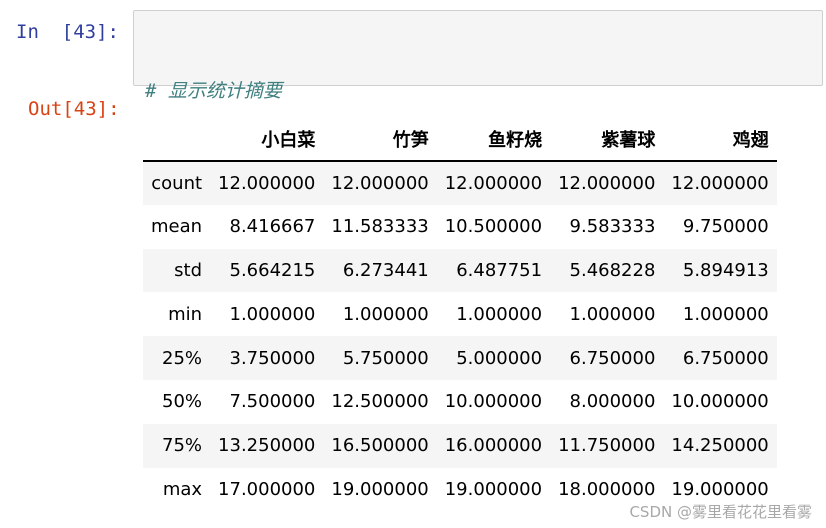 The image size is (826, 528). I want to click on table-cell: 11.583333, so click(380, 227).